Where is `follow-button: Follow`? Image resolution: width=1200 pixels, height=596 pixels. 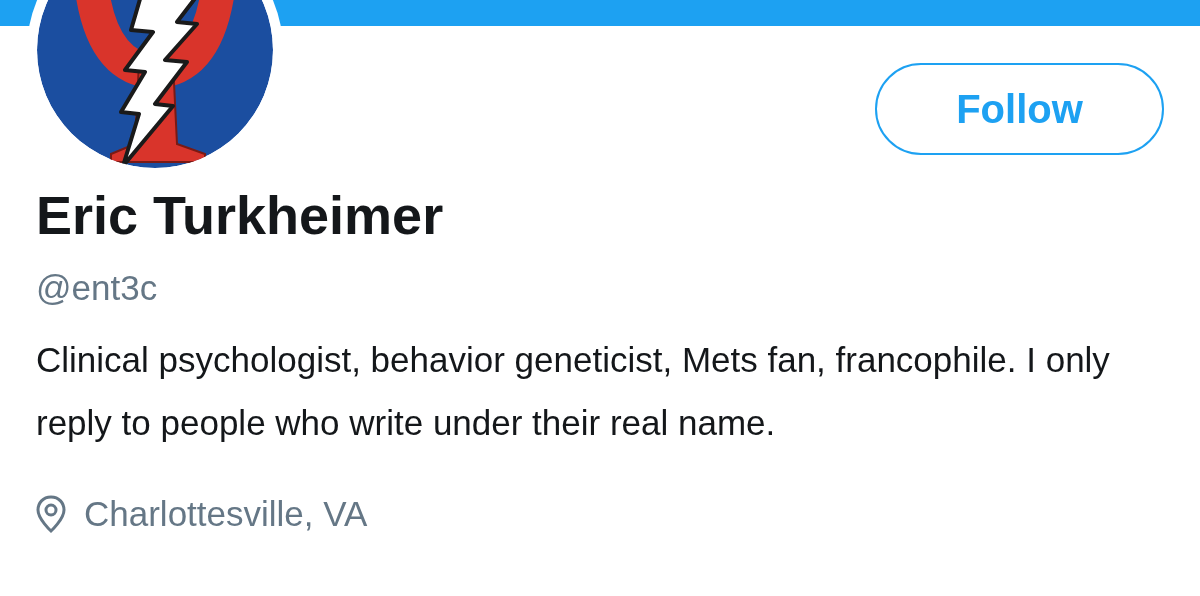 follow-button: Follow is located at coordinates (1019, 109).